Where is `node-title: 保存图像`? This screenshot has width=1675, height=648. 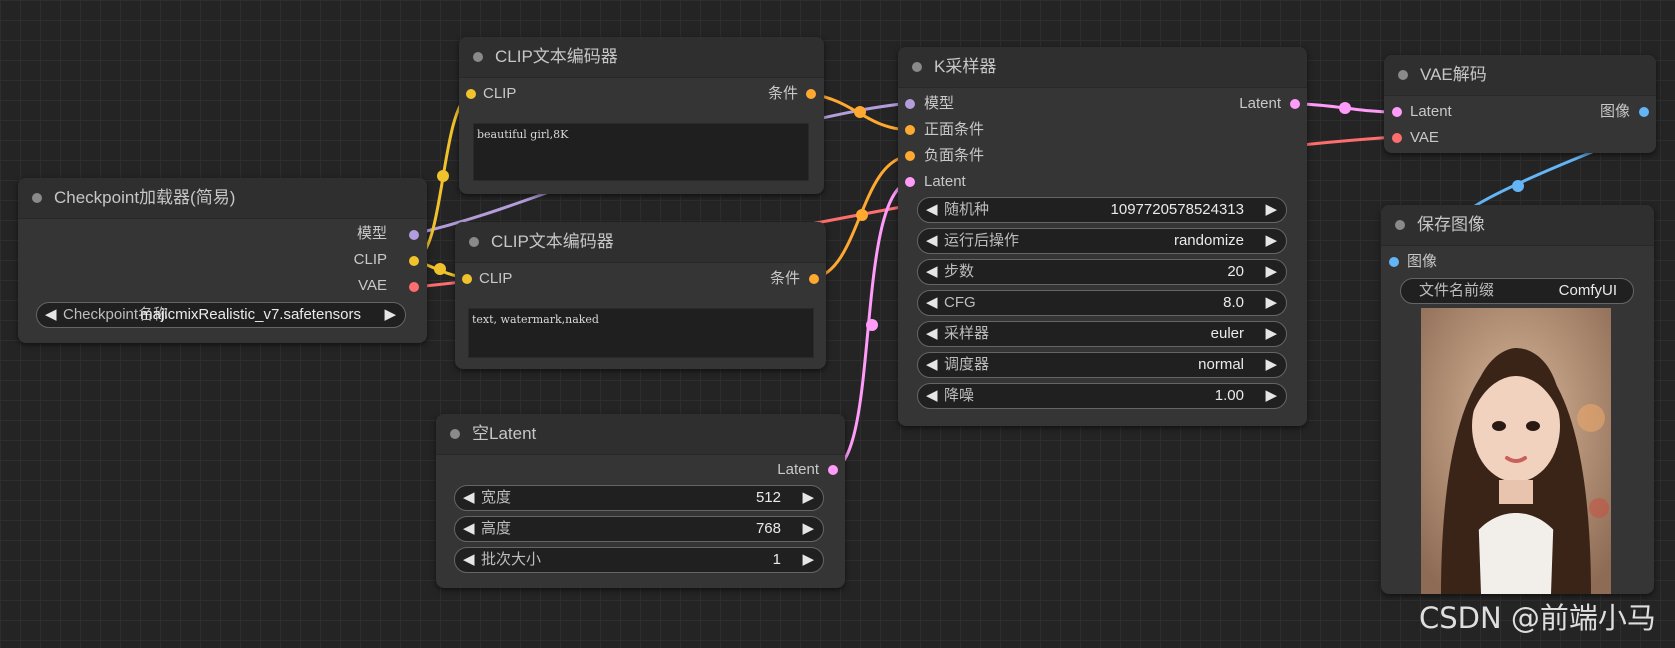
node-title: 保存图像 is located at coordinates (1517, 225).